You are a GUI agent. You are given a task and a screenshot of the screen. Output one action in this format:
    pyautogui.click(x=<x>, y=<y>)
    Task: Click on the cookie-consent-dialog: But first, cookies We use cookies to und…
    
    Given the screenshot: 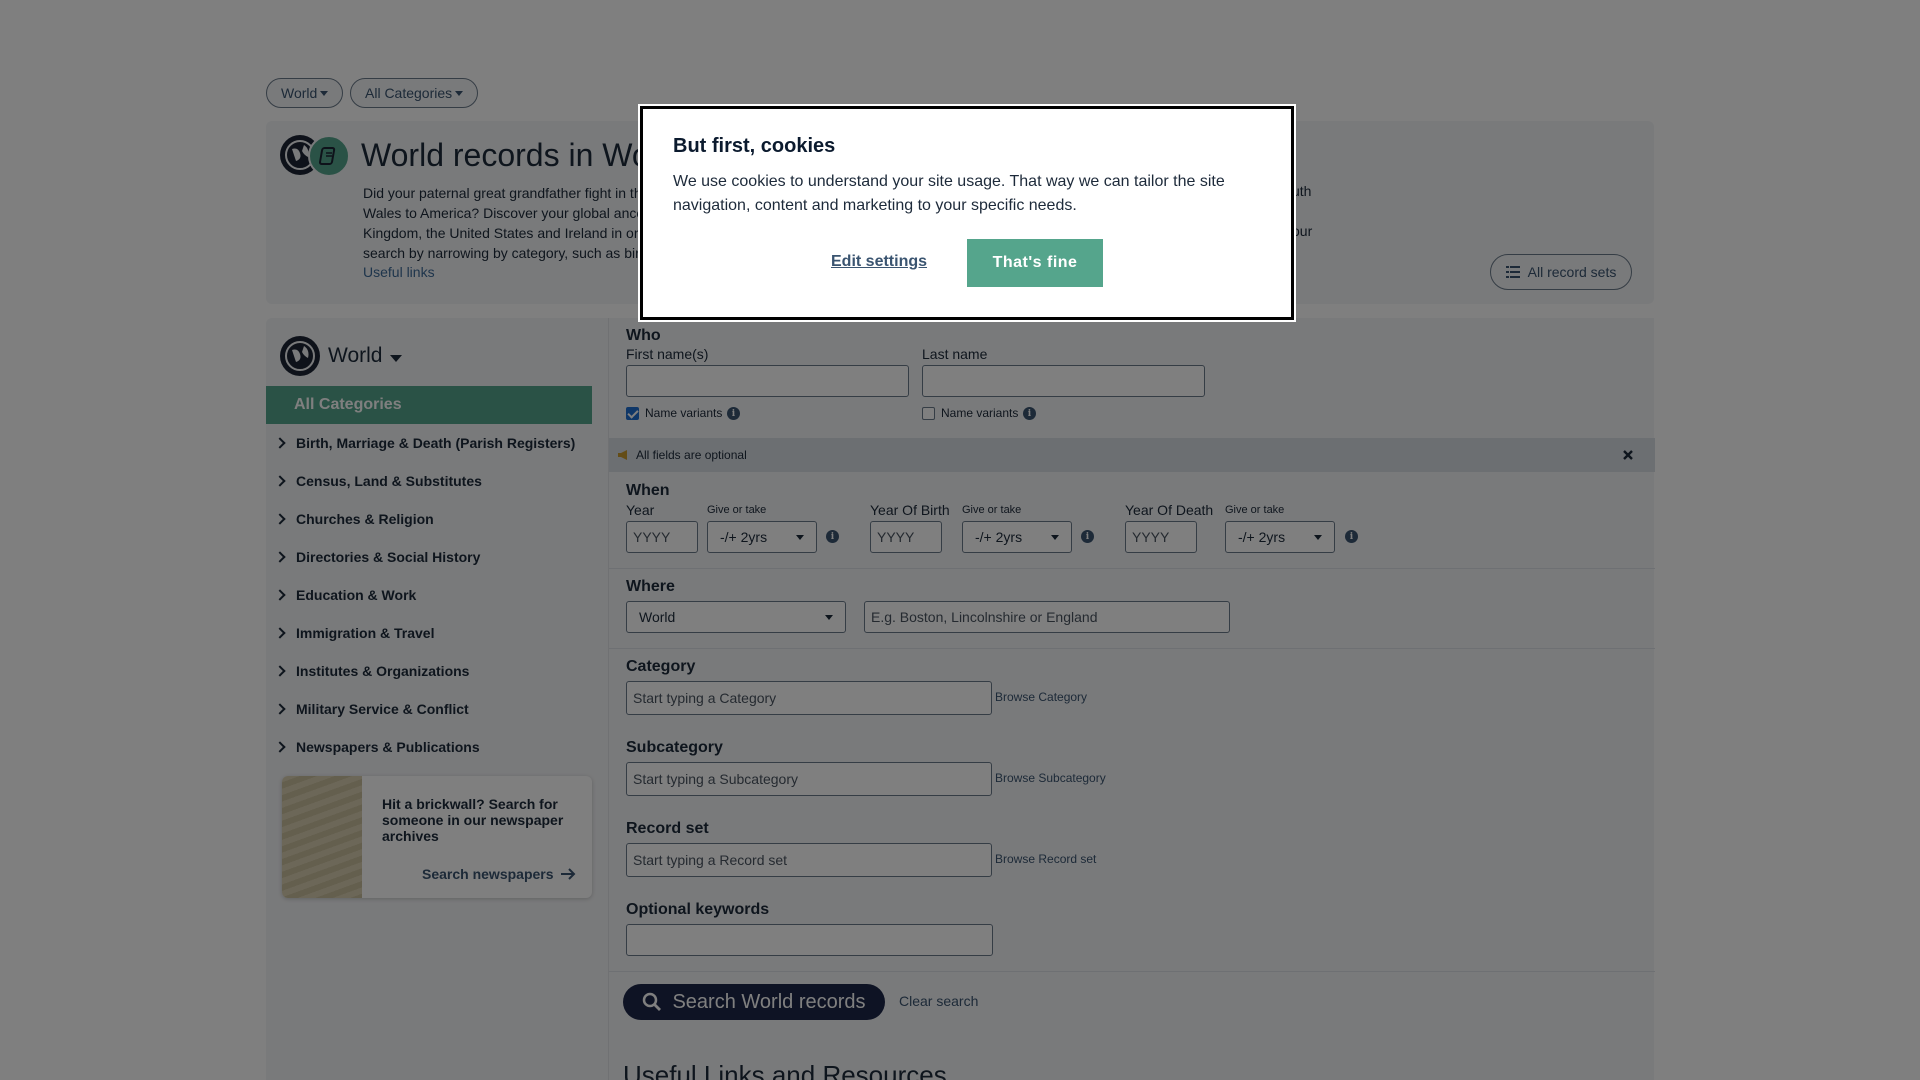 What is the action you would take?
    pyautogui.click(x=967, y=213)
    